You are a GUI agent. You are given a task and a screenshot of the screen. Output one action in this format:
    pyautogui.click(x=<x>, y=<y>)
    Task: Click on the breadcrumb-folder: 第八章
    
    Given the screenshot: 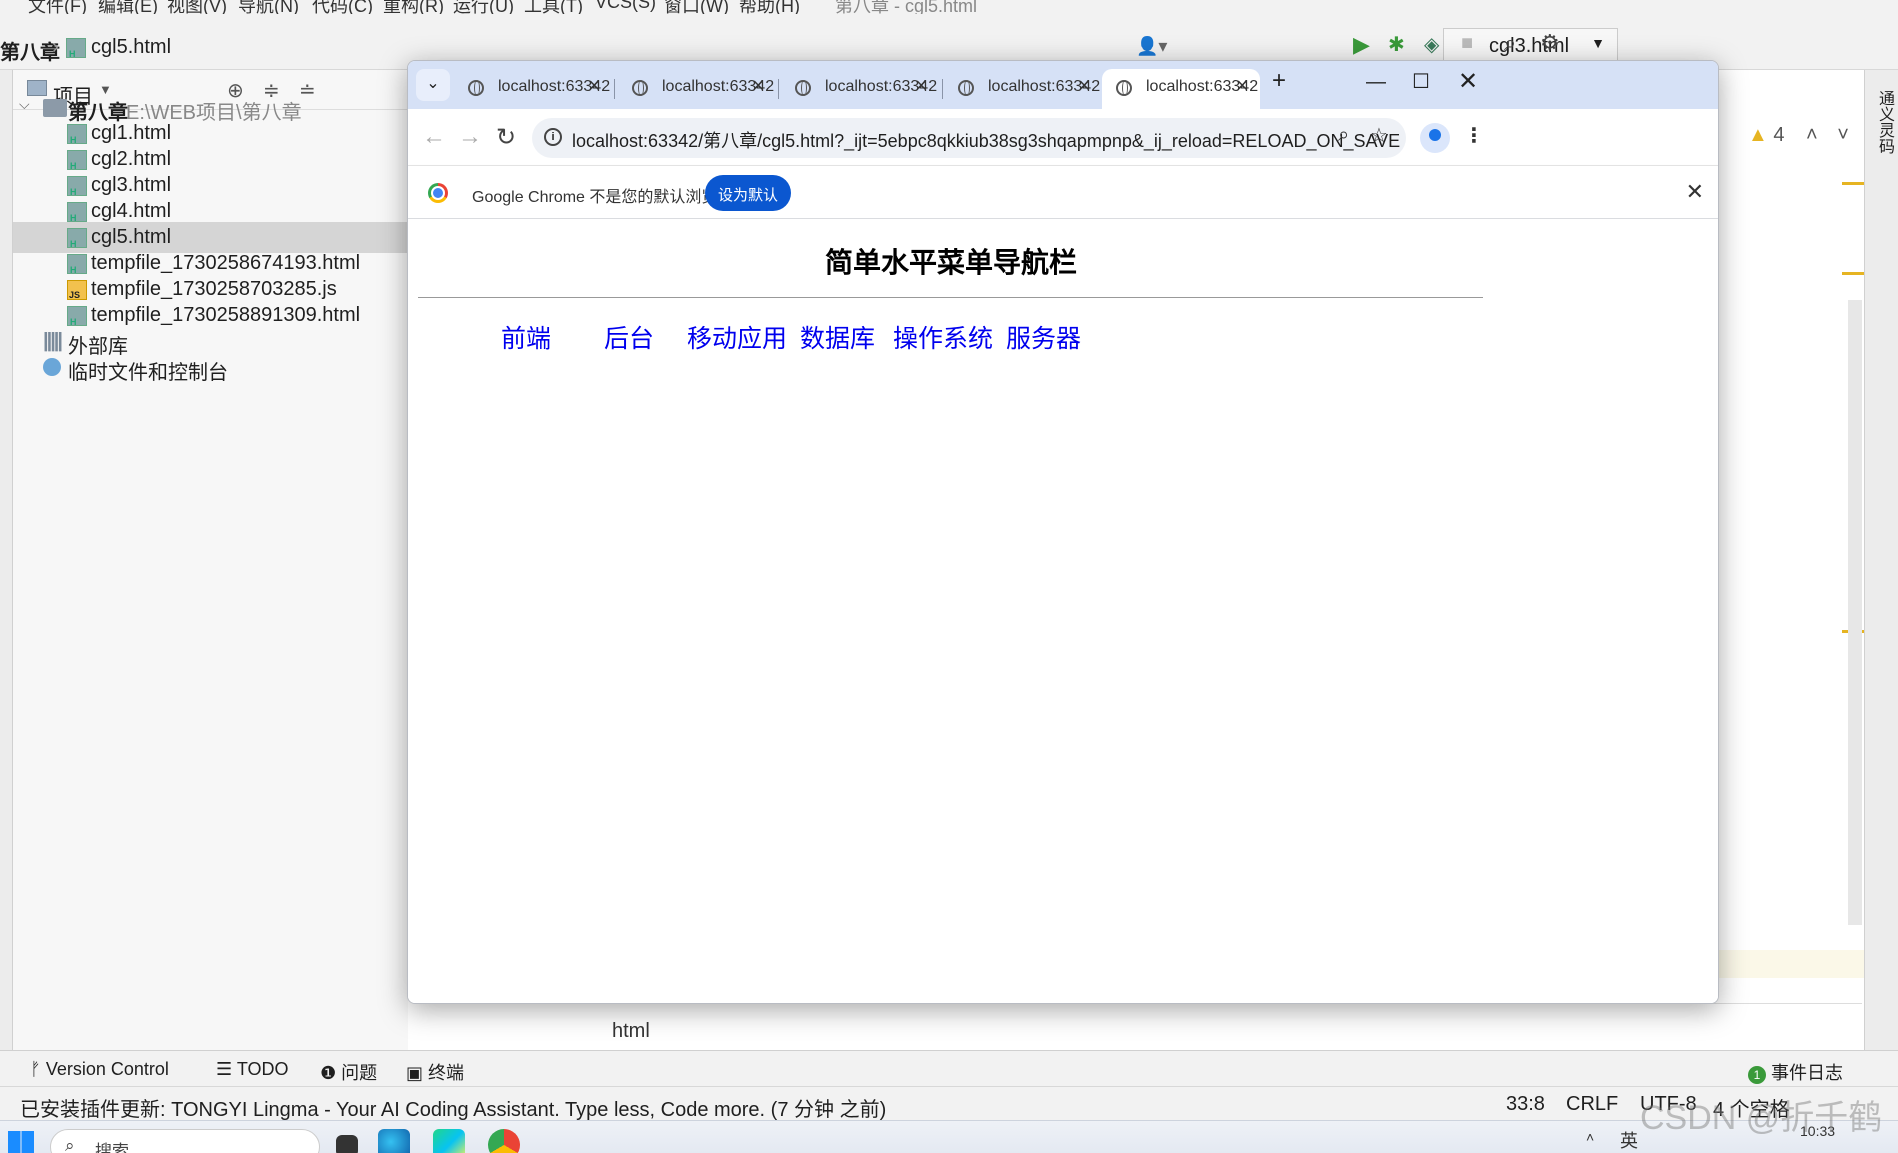 What is the action you would take?
    pyautogui.click(x=30, y=50)
    